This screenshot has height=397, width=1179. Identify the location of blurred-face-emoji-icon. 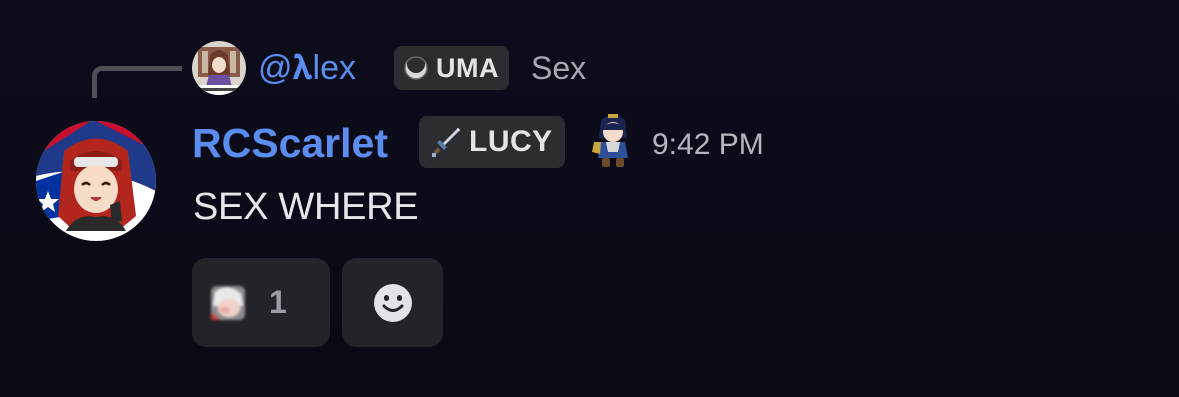
(228, 302).